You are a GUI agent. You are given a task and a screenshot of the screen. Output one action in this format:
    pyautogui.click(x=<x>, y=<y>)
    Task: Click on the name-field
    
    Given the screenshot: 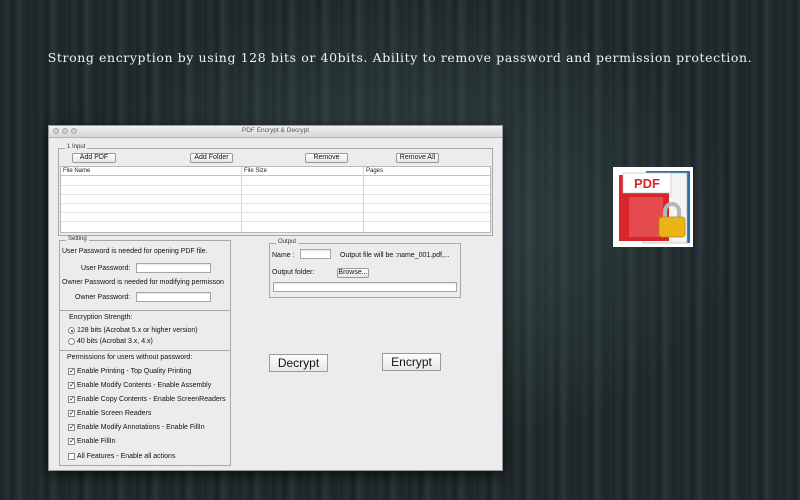 What is the action you would take?
    pyautogui.click(x=315, y=254)
    